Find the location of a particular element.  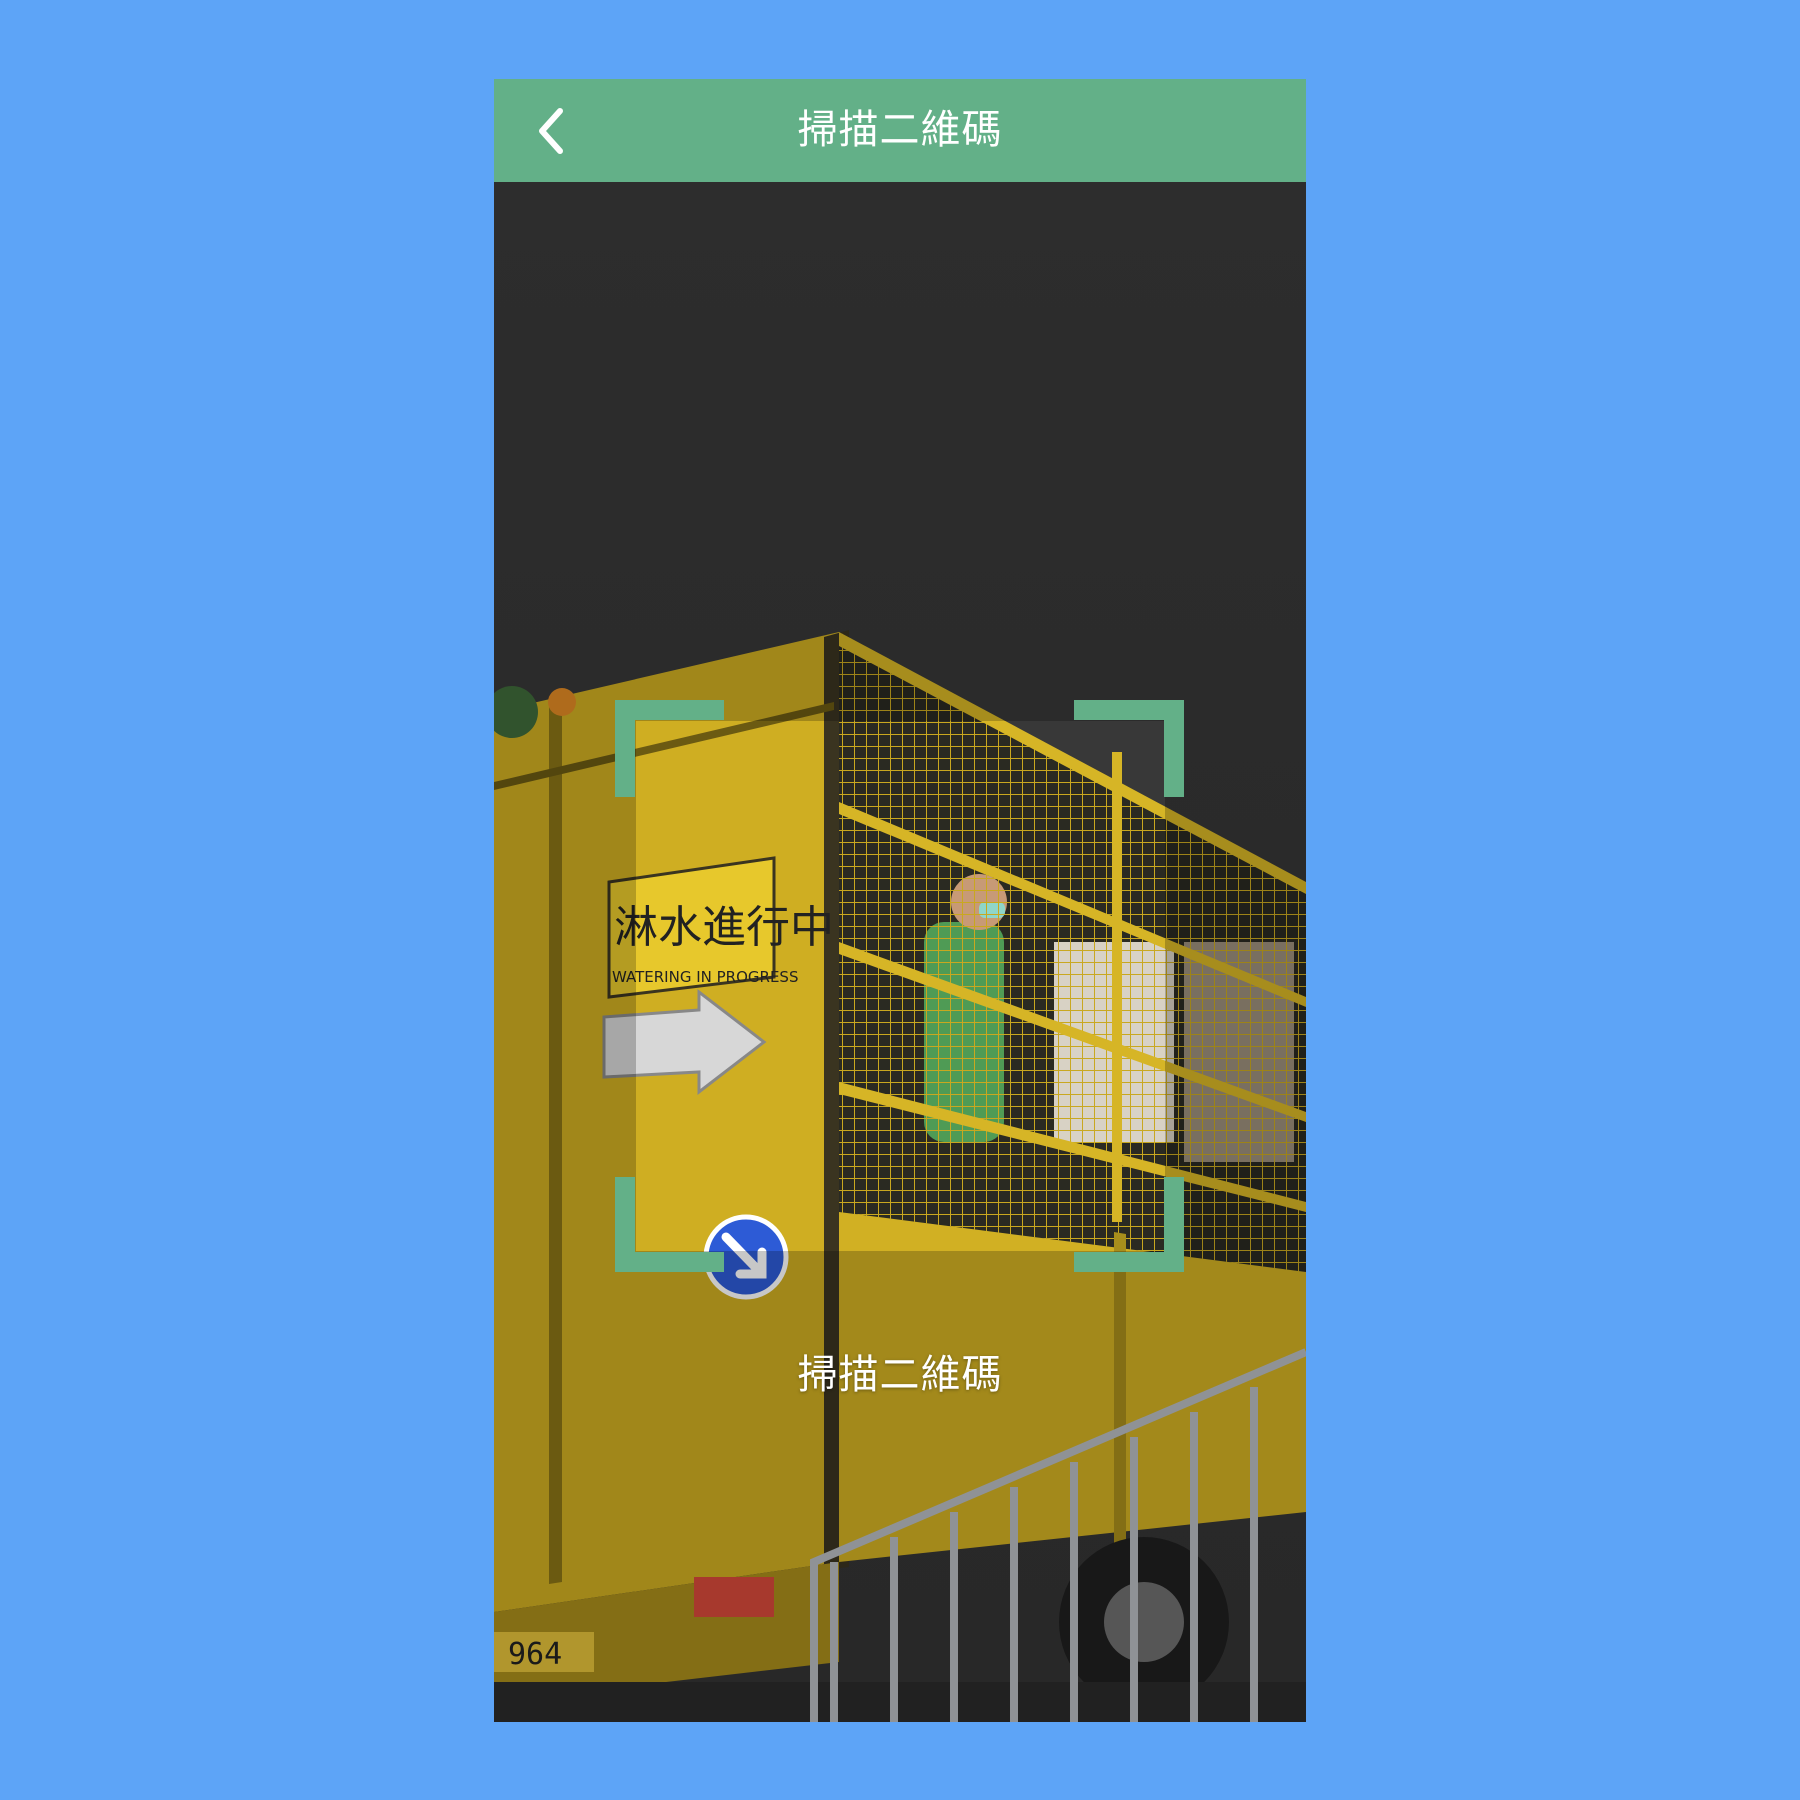

sign-chinese-text: 淋水進行中 is located at coordinates (724, 927).